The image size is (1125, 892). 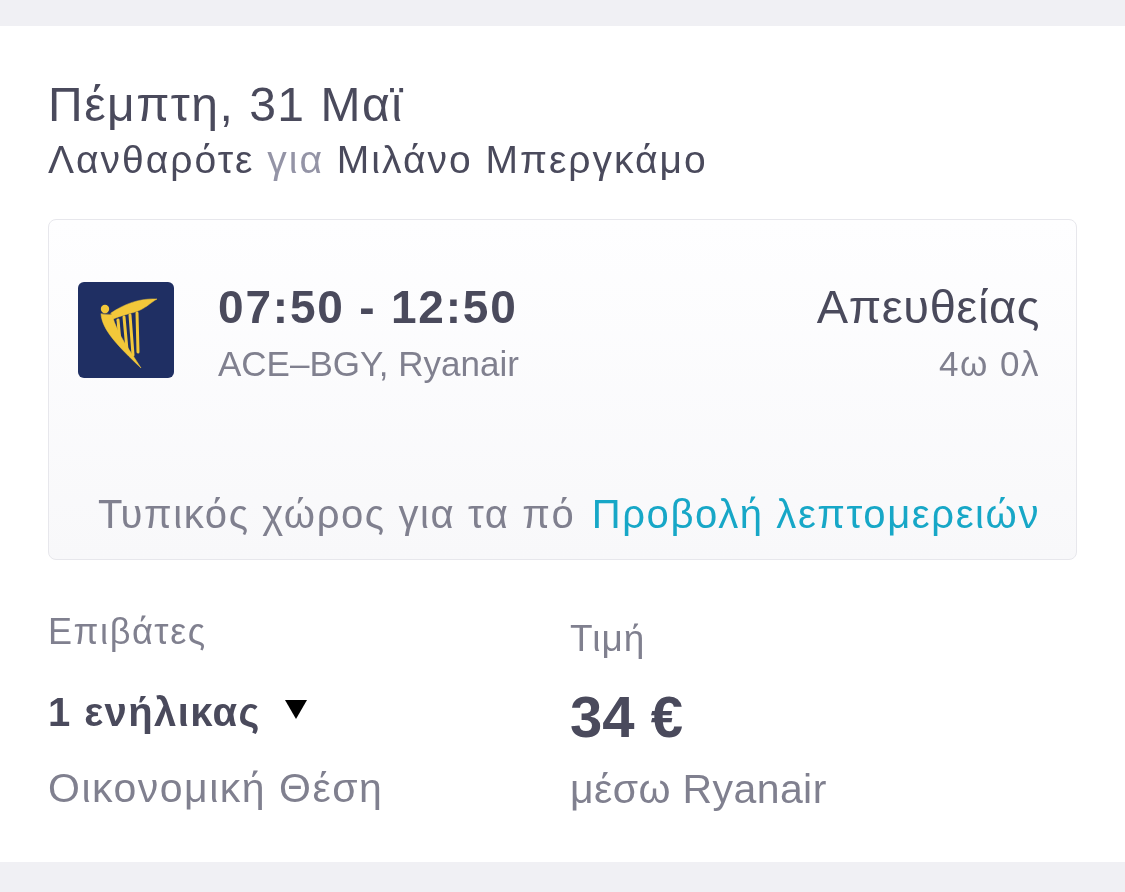 I want to click on passenger-dropdown: 1 ενήλικας, so click(x=177, y=712).